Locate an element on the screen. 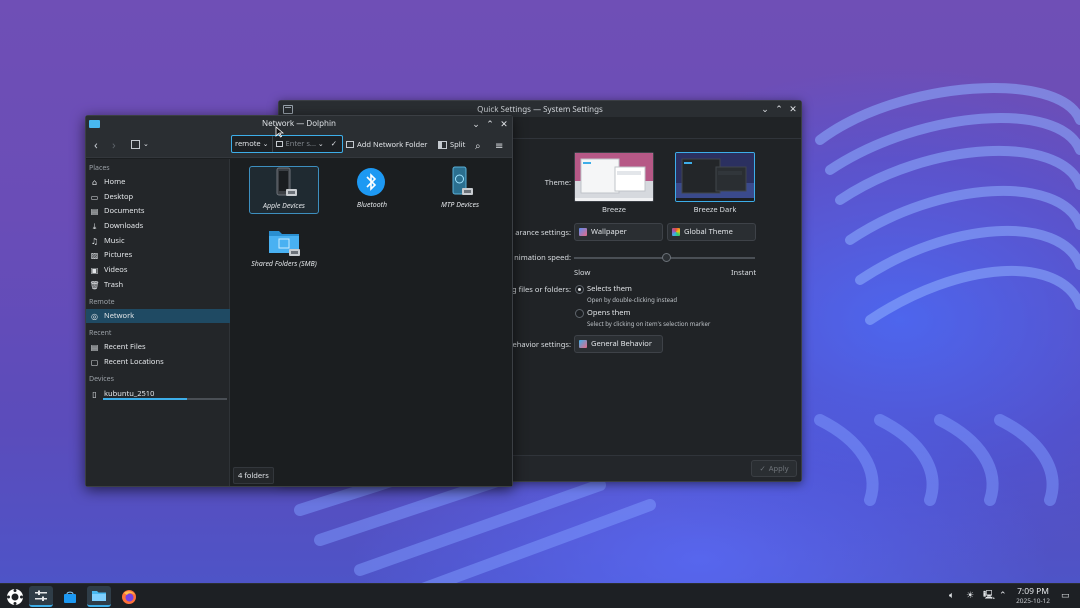  dolphin-titlebar: Network — Dolphin ⌄ ⌃ ✕ is located at coordinates (299, 123).